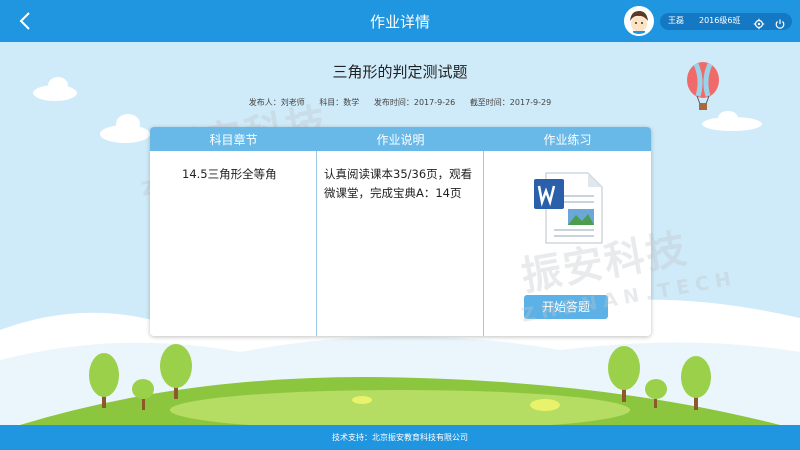 Image resolution: width=800 pixels, height=450 pixels. What do you see at coordinates (676, 20) in the screenshot?
I see `user-name: 王磊` at bounding box center [676, 20].